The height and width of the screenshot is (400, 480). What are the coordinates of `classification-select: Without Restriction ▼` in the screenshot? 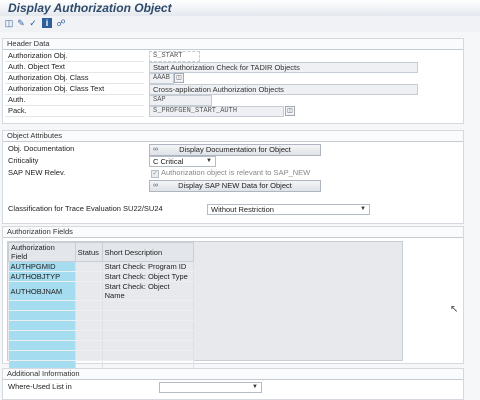 It's located at (288, 209).